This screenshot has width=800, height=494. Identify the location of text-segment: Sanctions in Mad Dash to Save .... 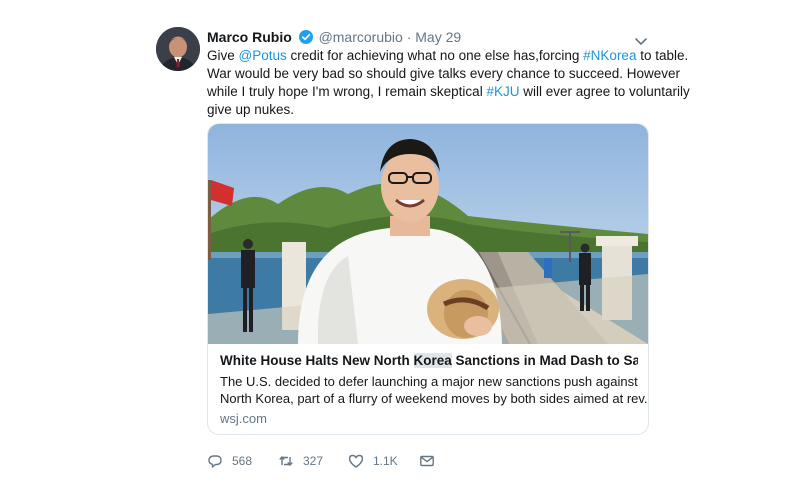
(546, 360).